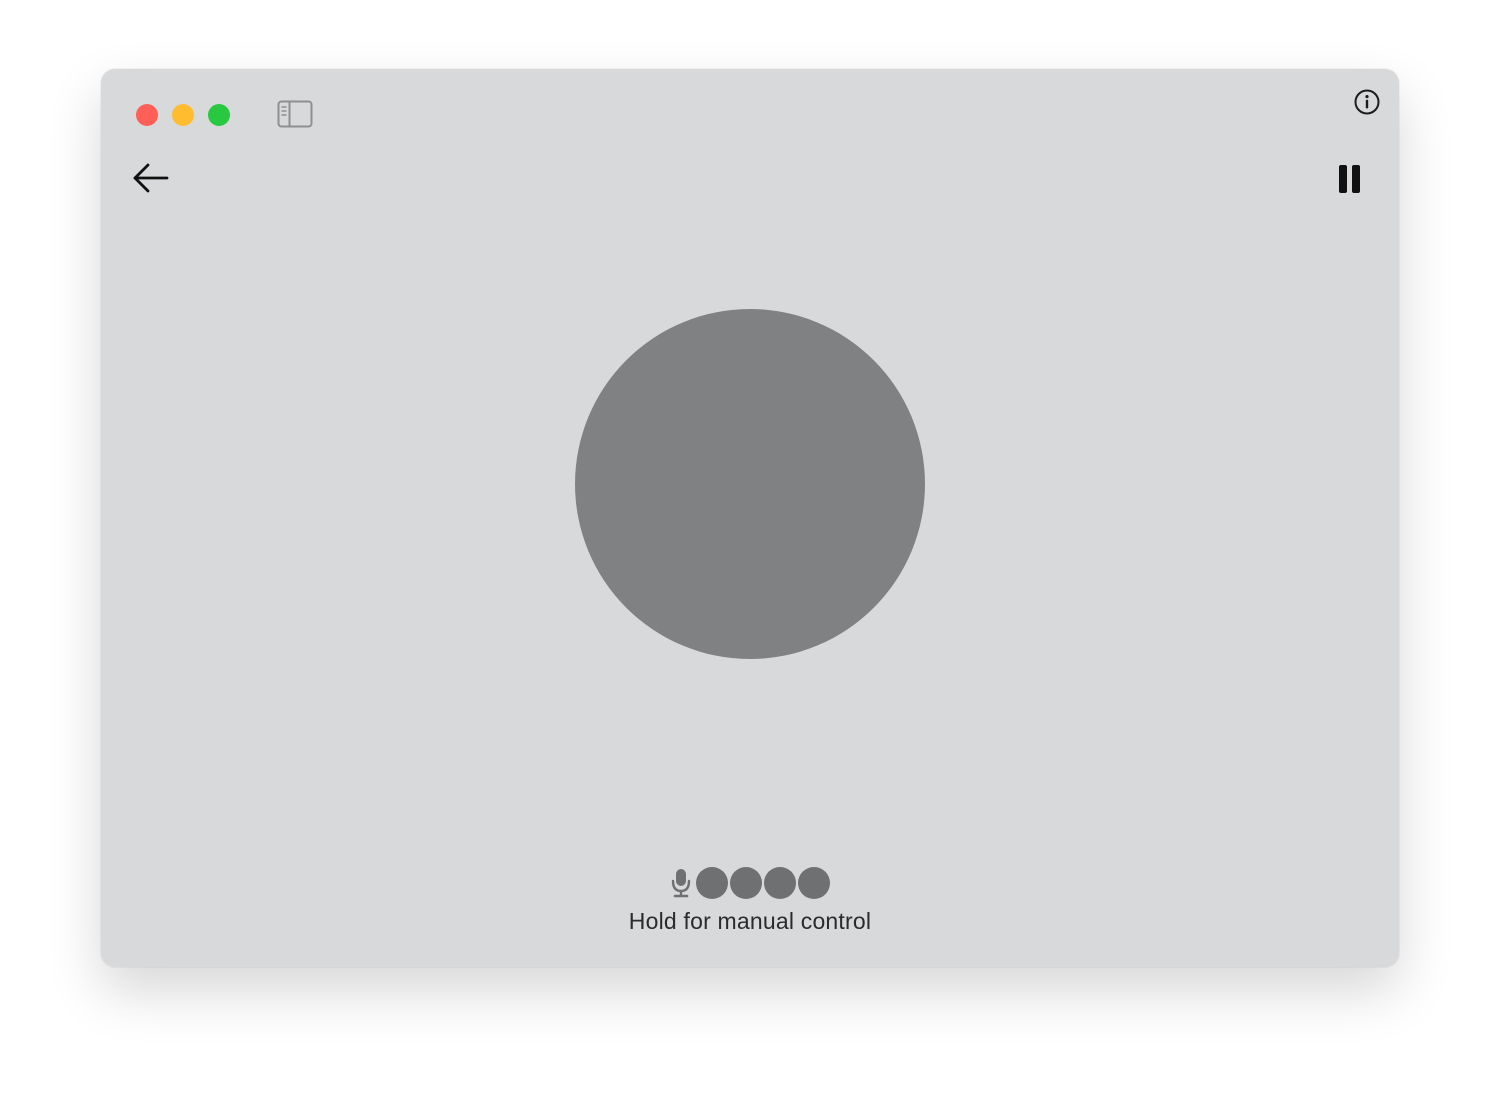 The image size is (1500, 1101). I want to click on pause-icon, so click(1349, 179).